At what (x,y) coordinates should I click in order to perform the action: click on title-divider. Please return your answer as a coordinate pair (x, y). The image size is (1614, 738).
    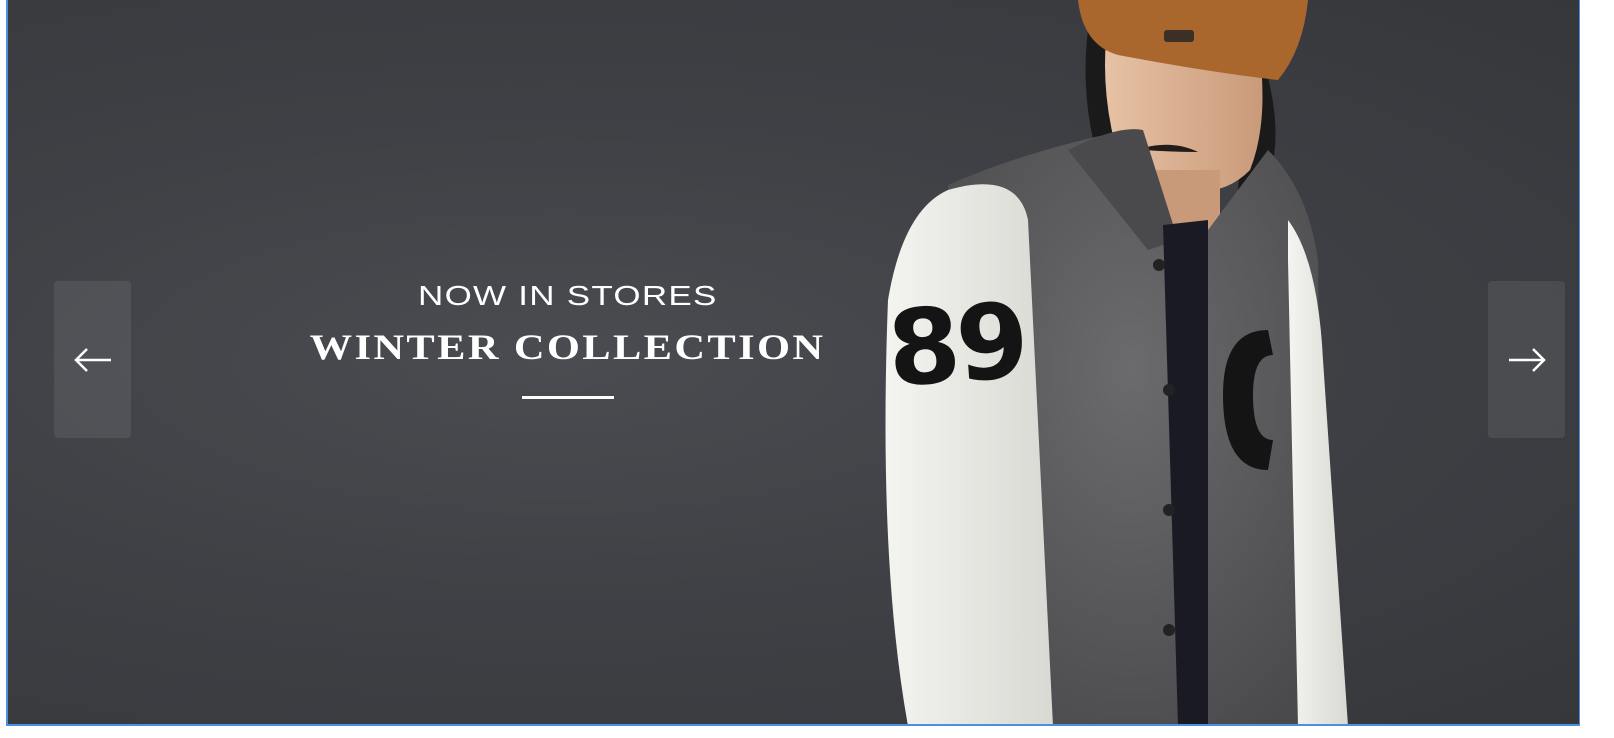
    Looking at the image, I should click on (568, 397).